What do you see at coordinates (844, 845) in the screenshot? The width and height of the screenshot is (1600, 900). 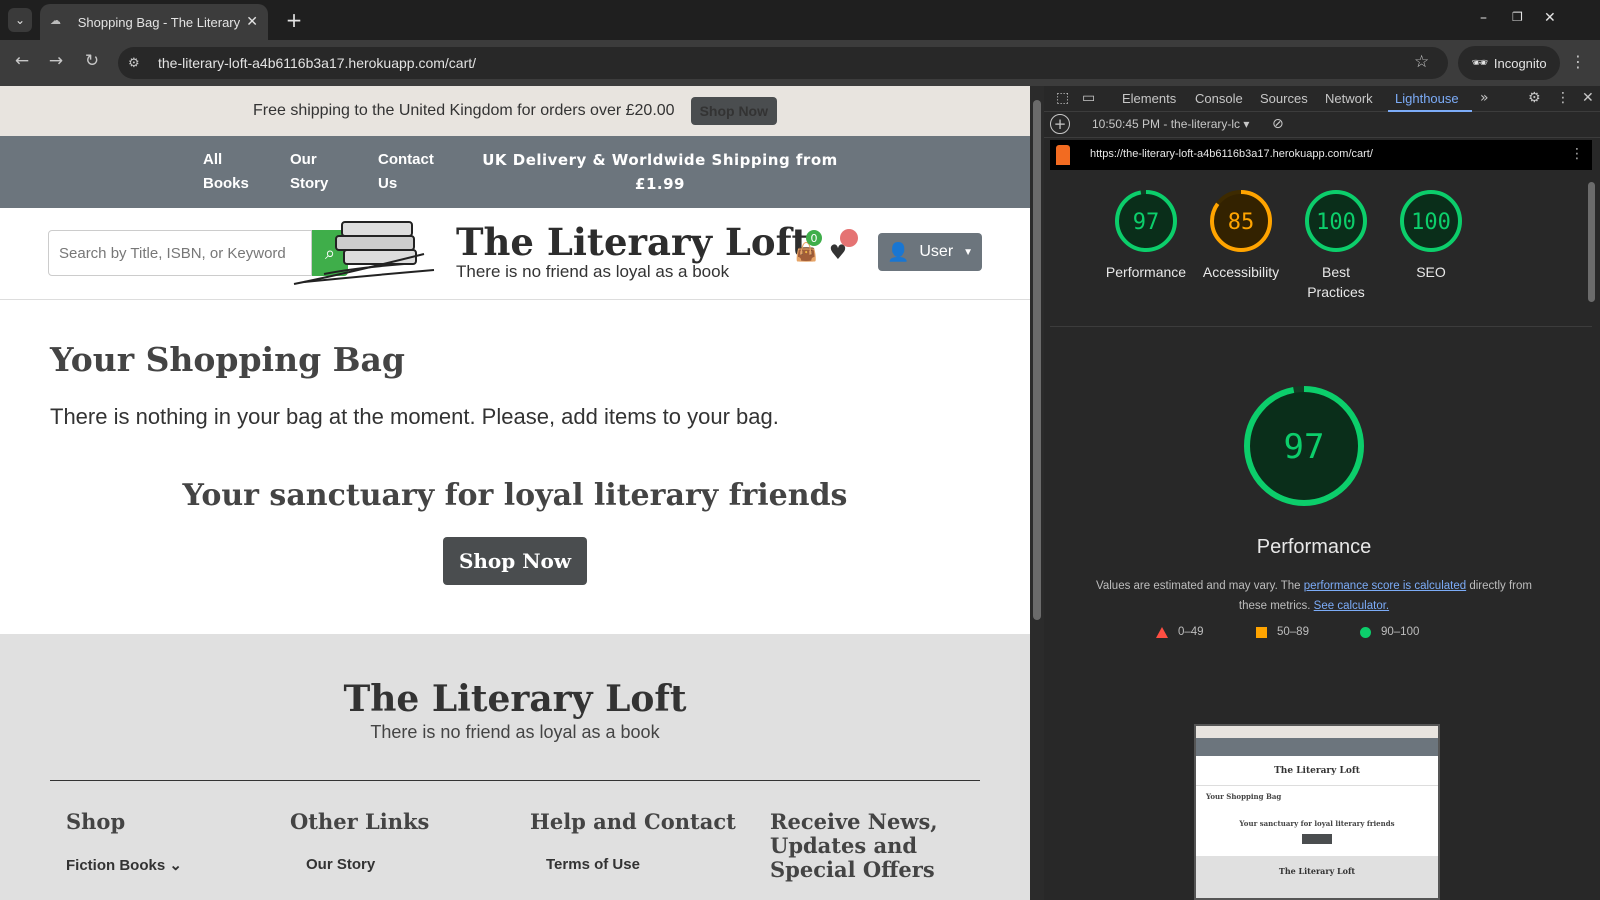 I see `newsletter-head-line2: Updates and` at bounding box center [844, 845].